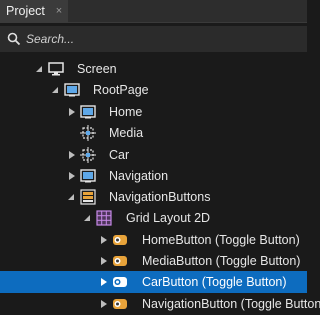  Describe the element at coordinates (97, 69) in the screenshot. I see `tree-item-label: Screen` at that location.